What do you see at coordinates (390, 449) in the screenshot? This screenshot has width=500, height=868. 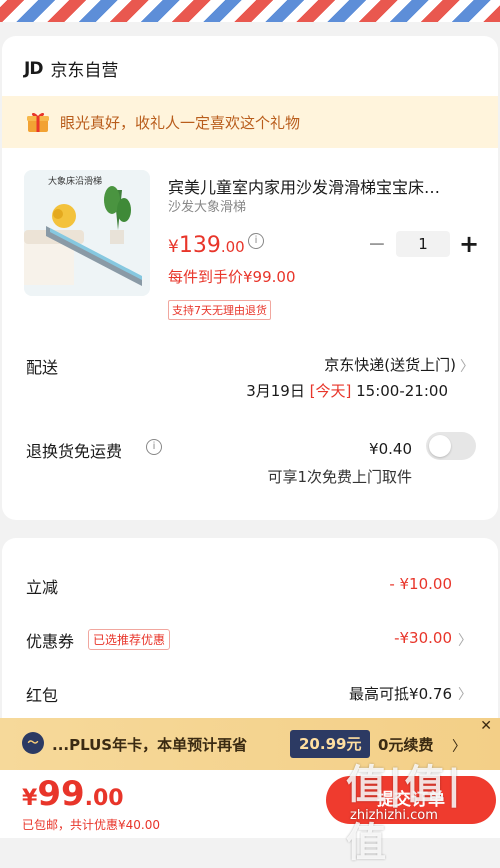 I see `refund-price: ¥0.40` at bounding box center [390, 449].